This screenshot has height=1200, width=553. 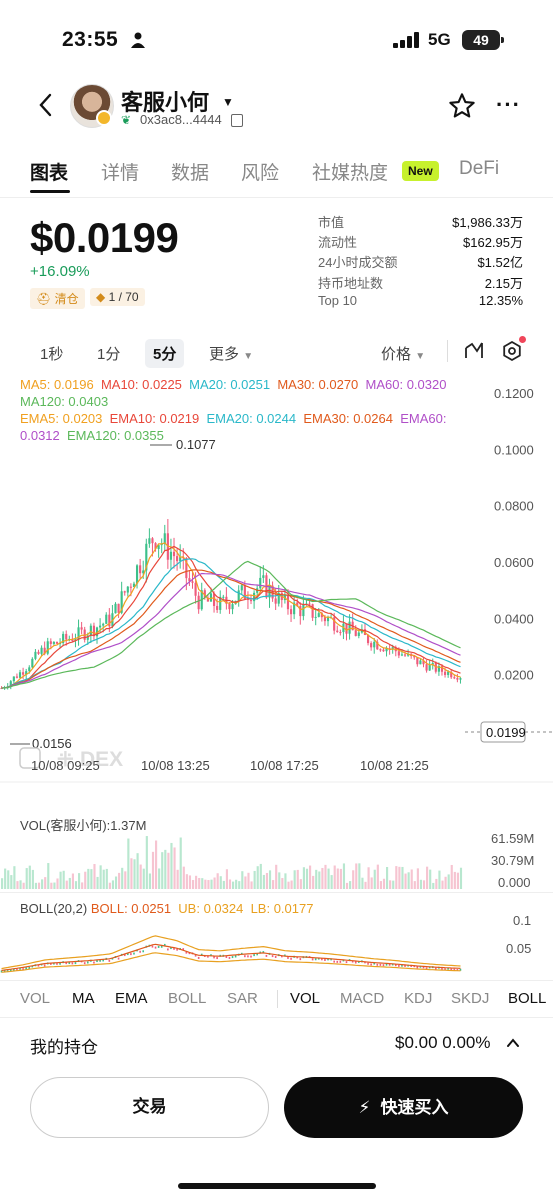 What do you see at coordinates (231, 954) in the screenshot?
I see `boll-chart` at bounding box center [231, 954].